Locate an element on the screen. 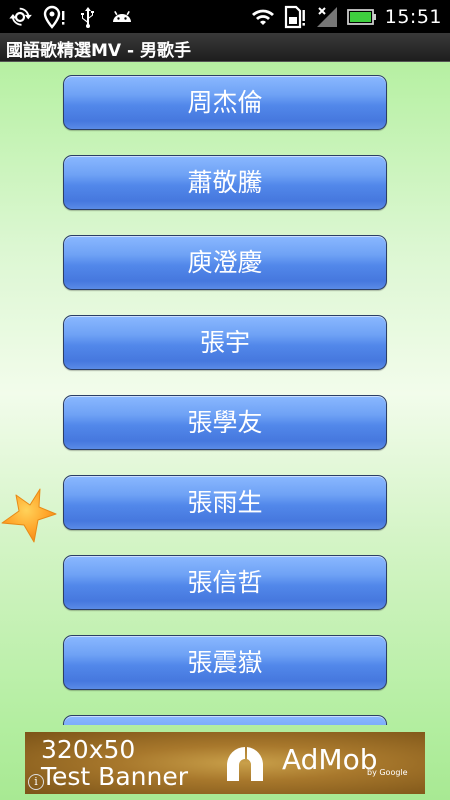 The height and width of the screenshot is (800, 450). page-title: 國語歌精選MV - 男歌手 is located at coordinates (98, 51).